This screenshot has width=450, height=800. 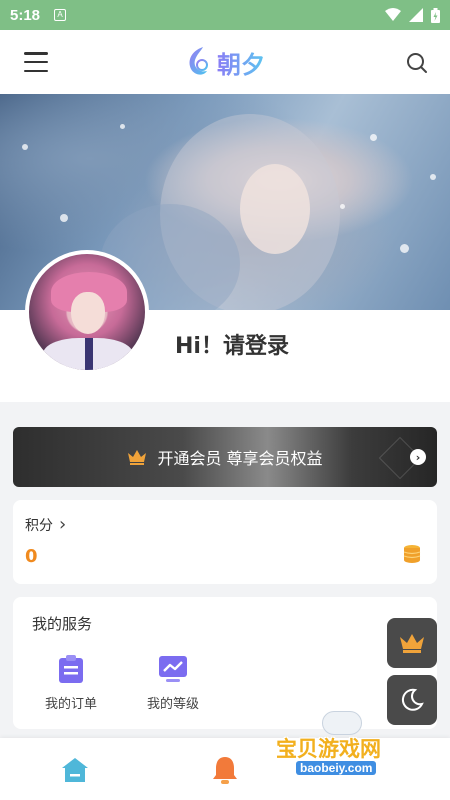 I want to click on status-bar: 5:18 A, so click(x=225, y=15).